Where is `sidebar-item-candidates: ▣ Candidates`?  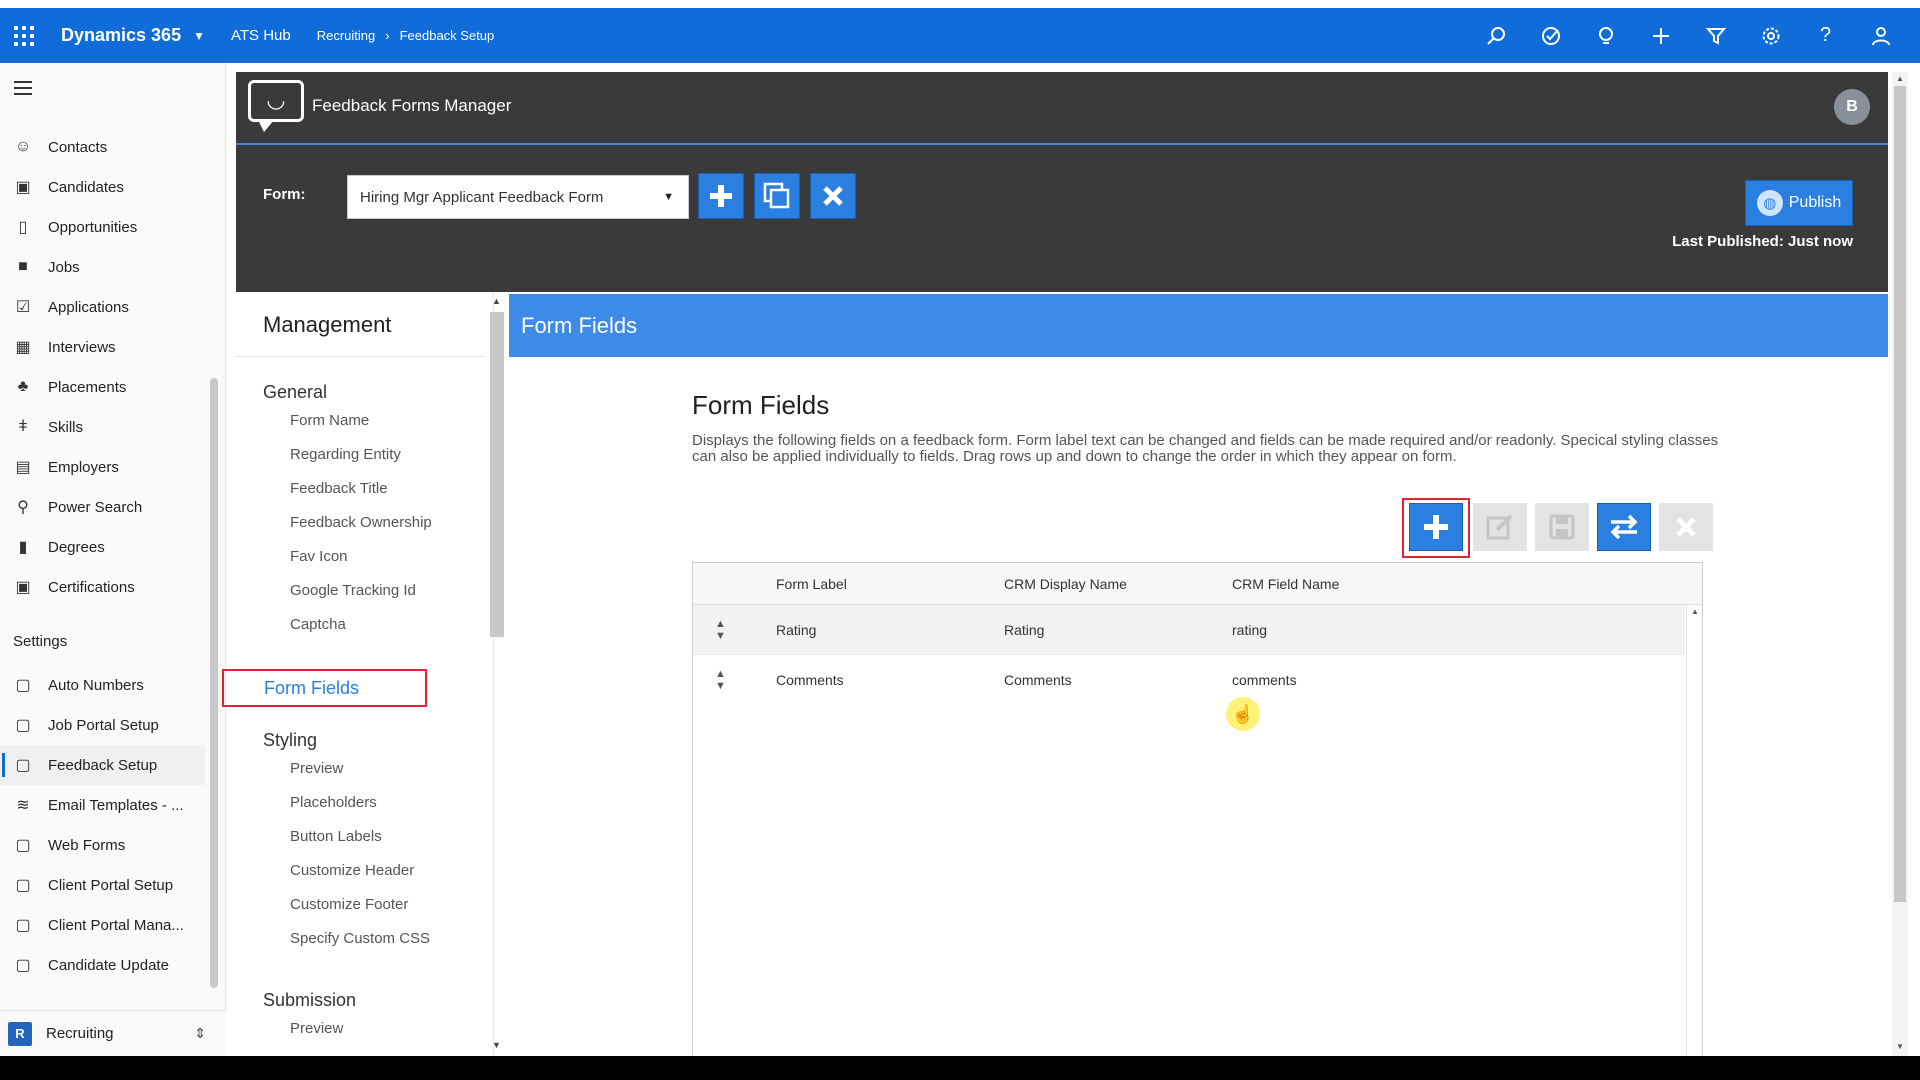 sidebar-item-candidates: ▣ Candidates is located at coordinates (102, 187).